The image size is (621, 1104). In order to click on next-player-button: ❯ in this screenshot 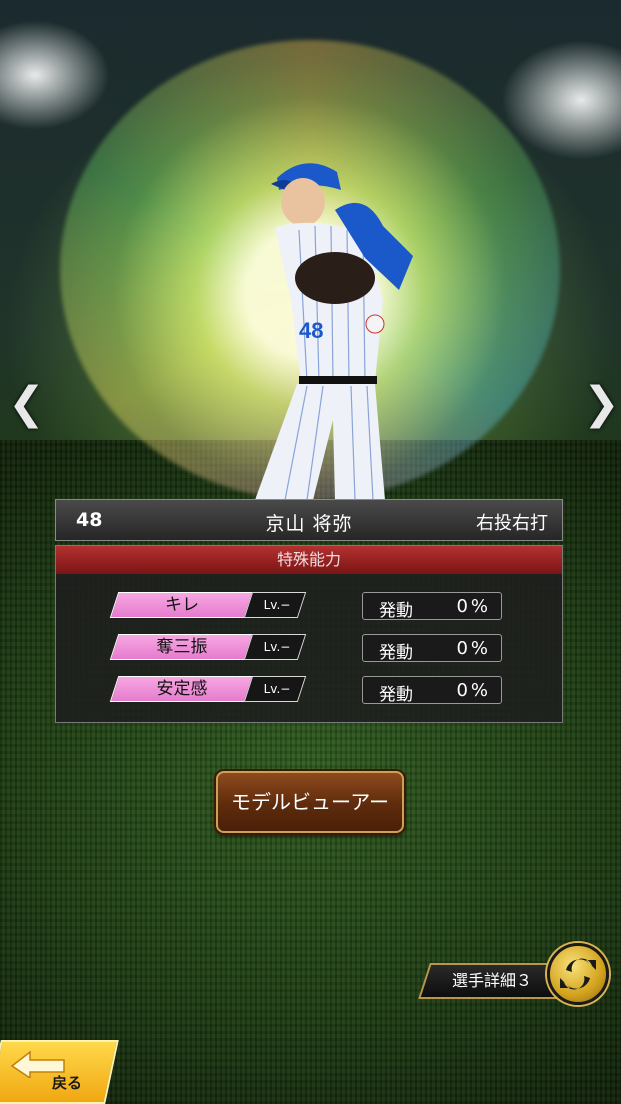, I will do `click(601, 404)`.